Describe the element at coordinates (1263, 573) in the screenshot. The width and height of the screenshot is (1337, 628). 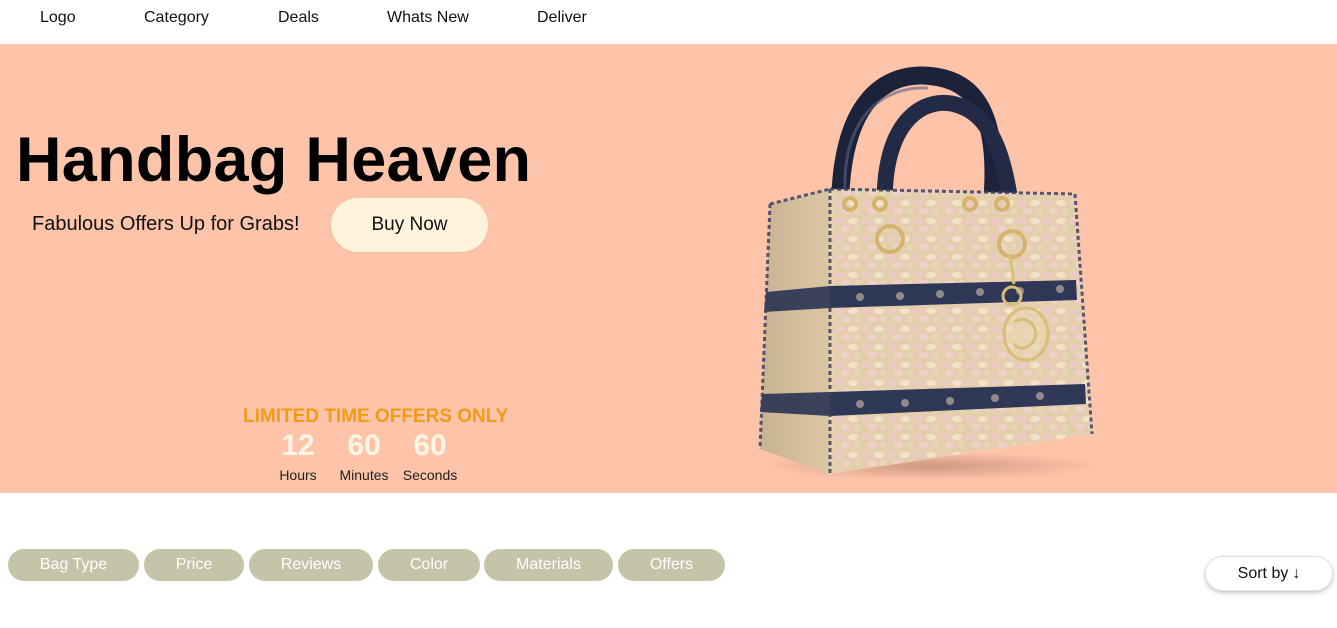
I see `sort-by-label: Sort by` at that location.